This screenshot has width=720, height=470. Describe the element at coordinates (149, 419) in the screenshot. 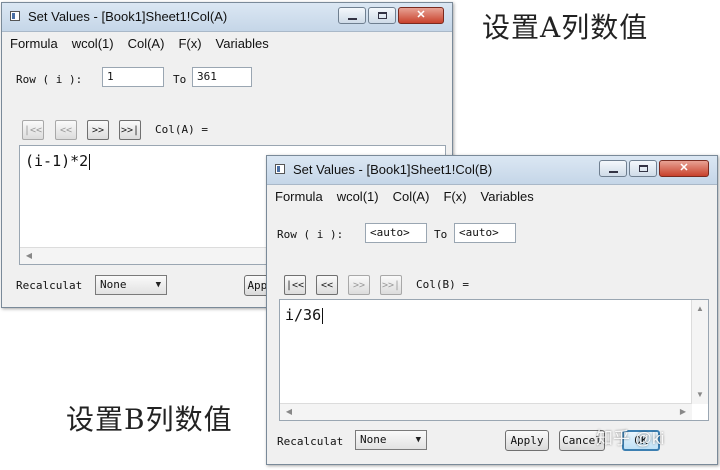

I see `caption-set-col-b: 设置B列数值` at that location.